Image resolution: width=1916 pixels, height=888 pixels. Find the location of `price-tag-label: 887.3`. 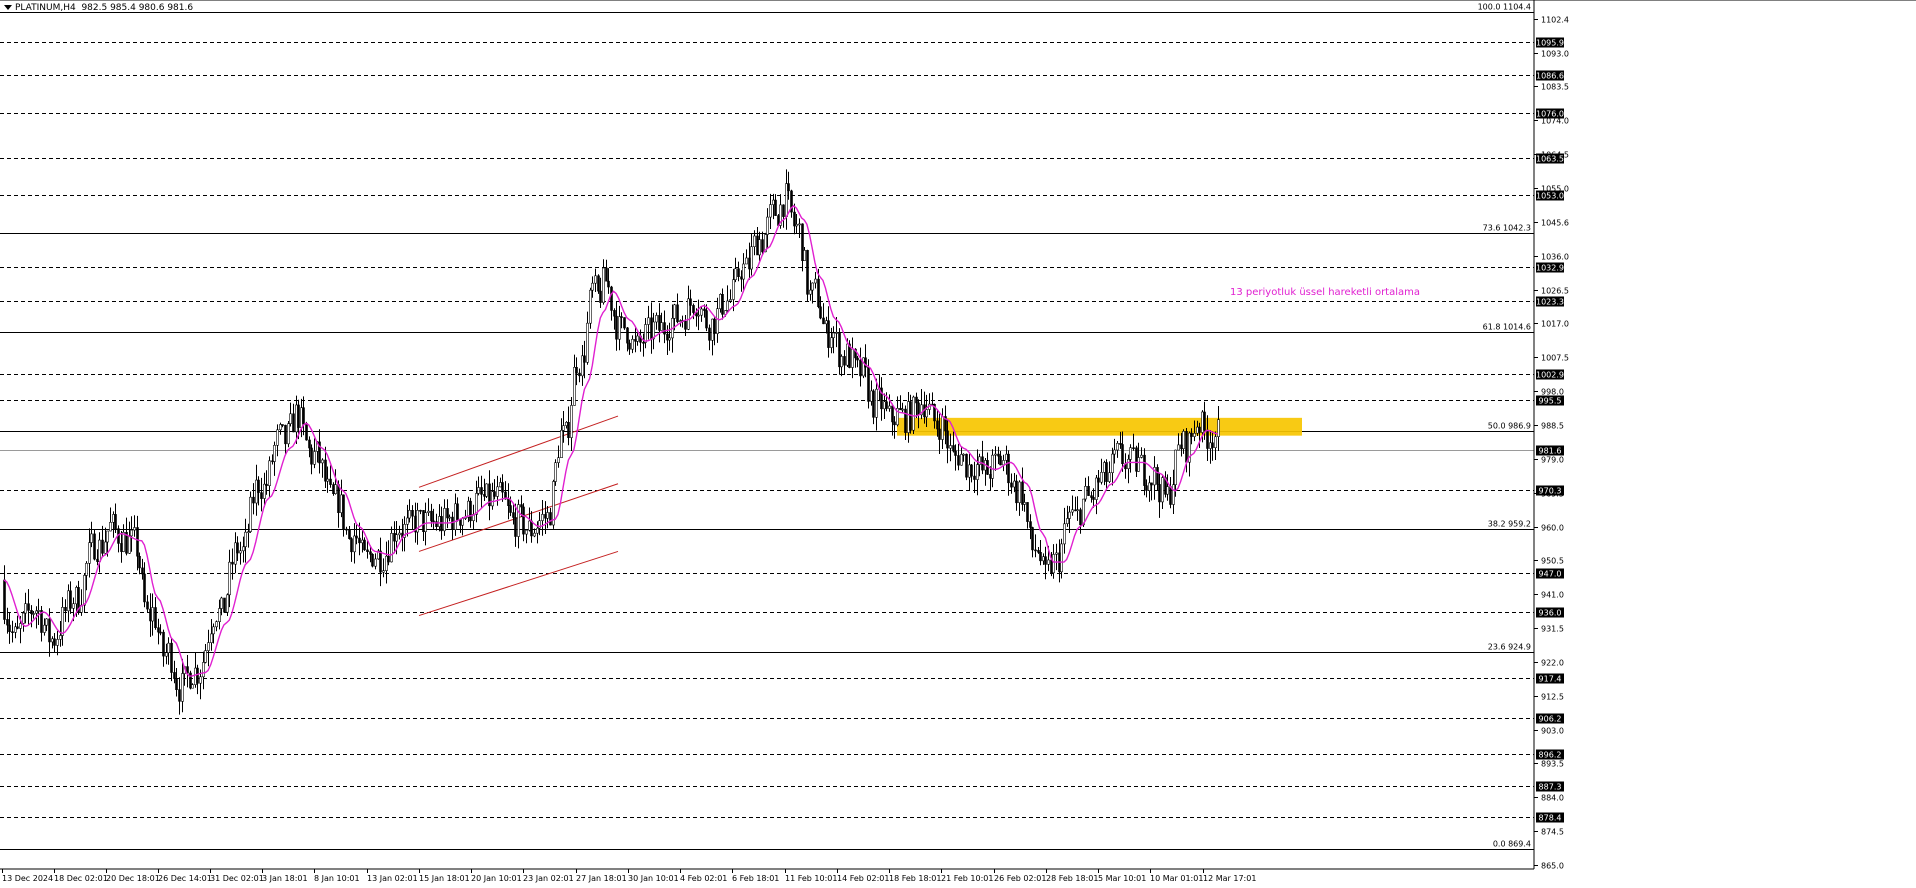

price-tag-label: 887.3 is located at coordinates (1550, 787).